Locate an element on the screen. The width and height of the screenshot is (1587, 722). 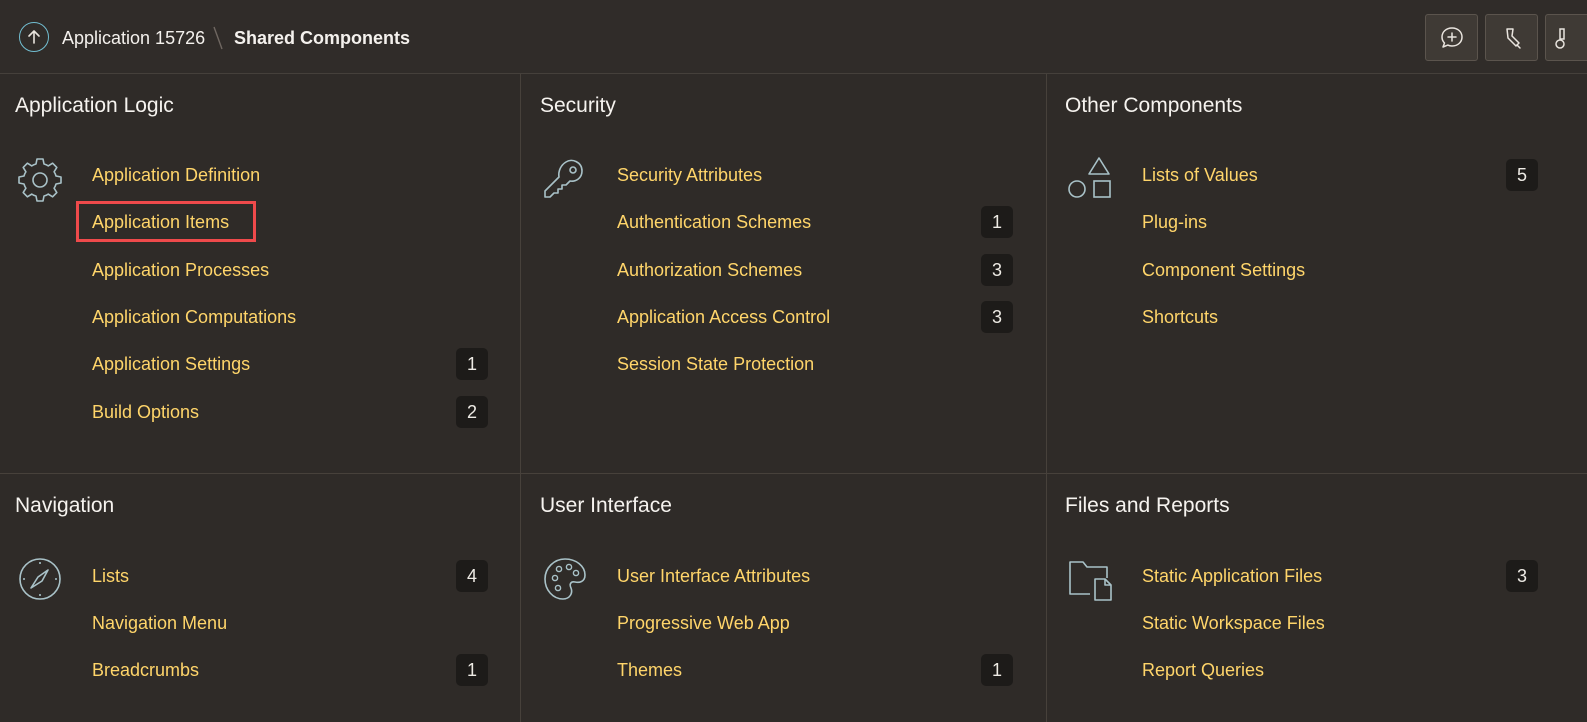
key-icon is located at coordinates (563, 178).